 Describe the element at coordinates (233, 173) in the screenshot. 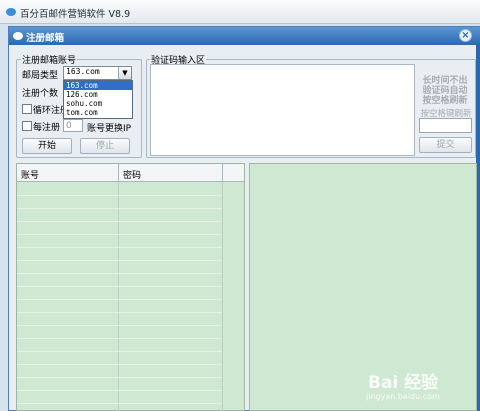

I see `table-header-filler` at that location.